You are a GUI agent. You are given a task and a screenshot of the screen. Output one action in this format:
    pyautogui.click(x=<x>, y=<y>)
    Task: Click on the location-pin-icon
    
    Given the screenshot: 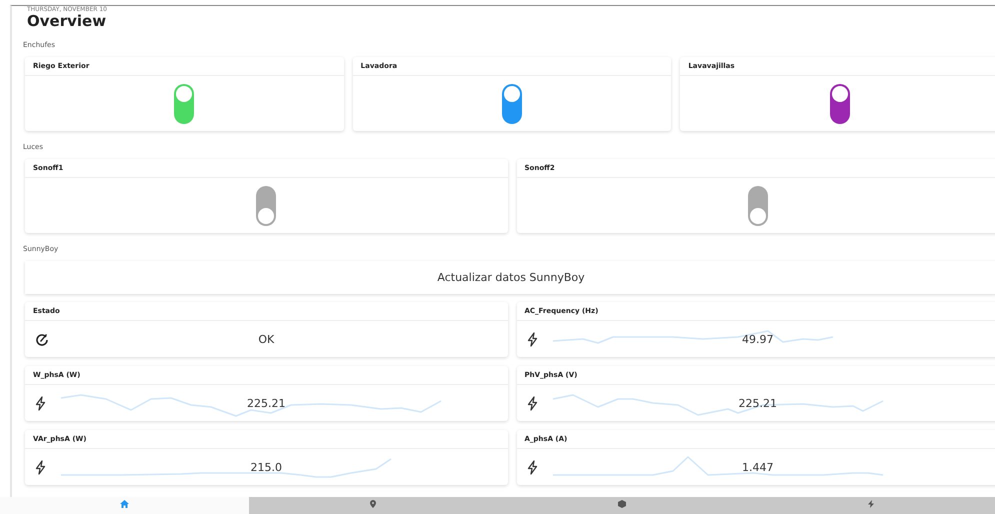 What is the action you would take?
    pyautogui.click(x=373, y=504)
    